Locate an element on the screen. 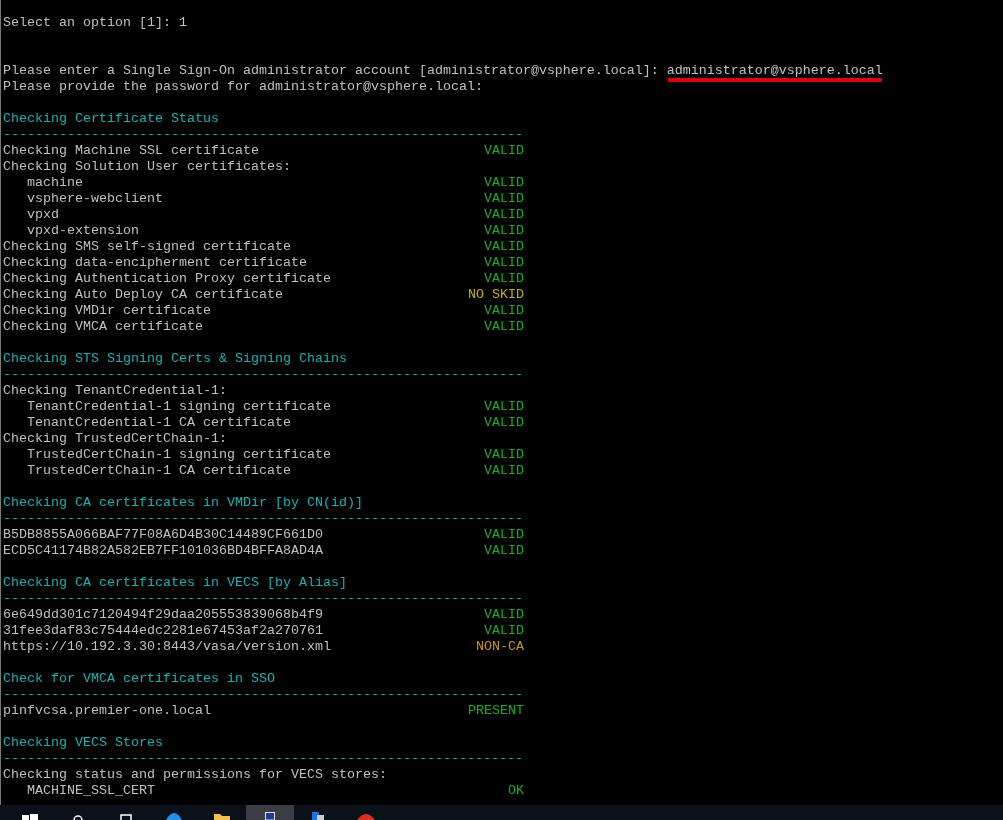 The height and width of the screenshot is (820, 1003). section-heading: Checking Certificate Status is located at coordinates (111, 119).